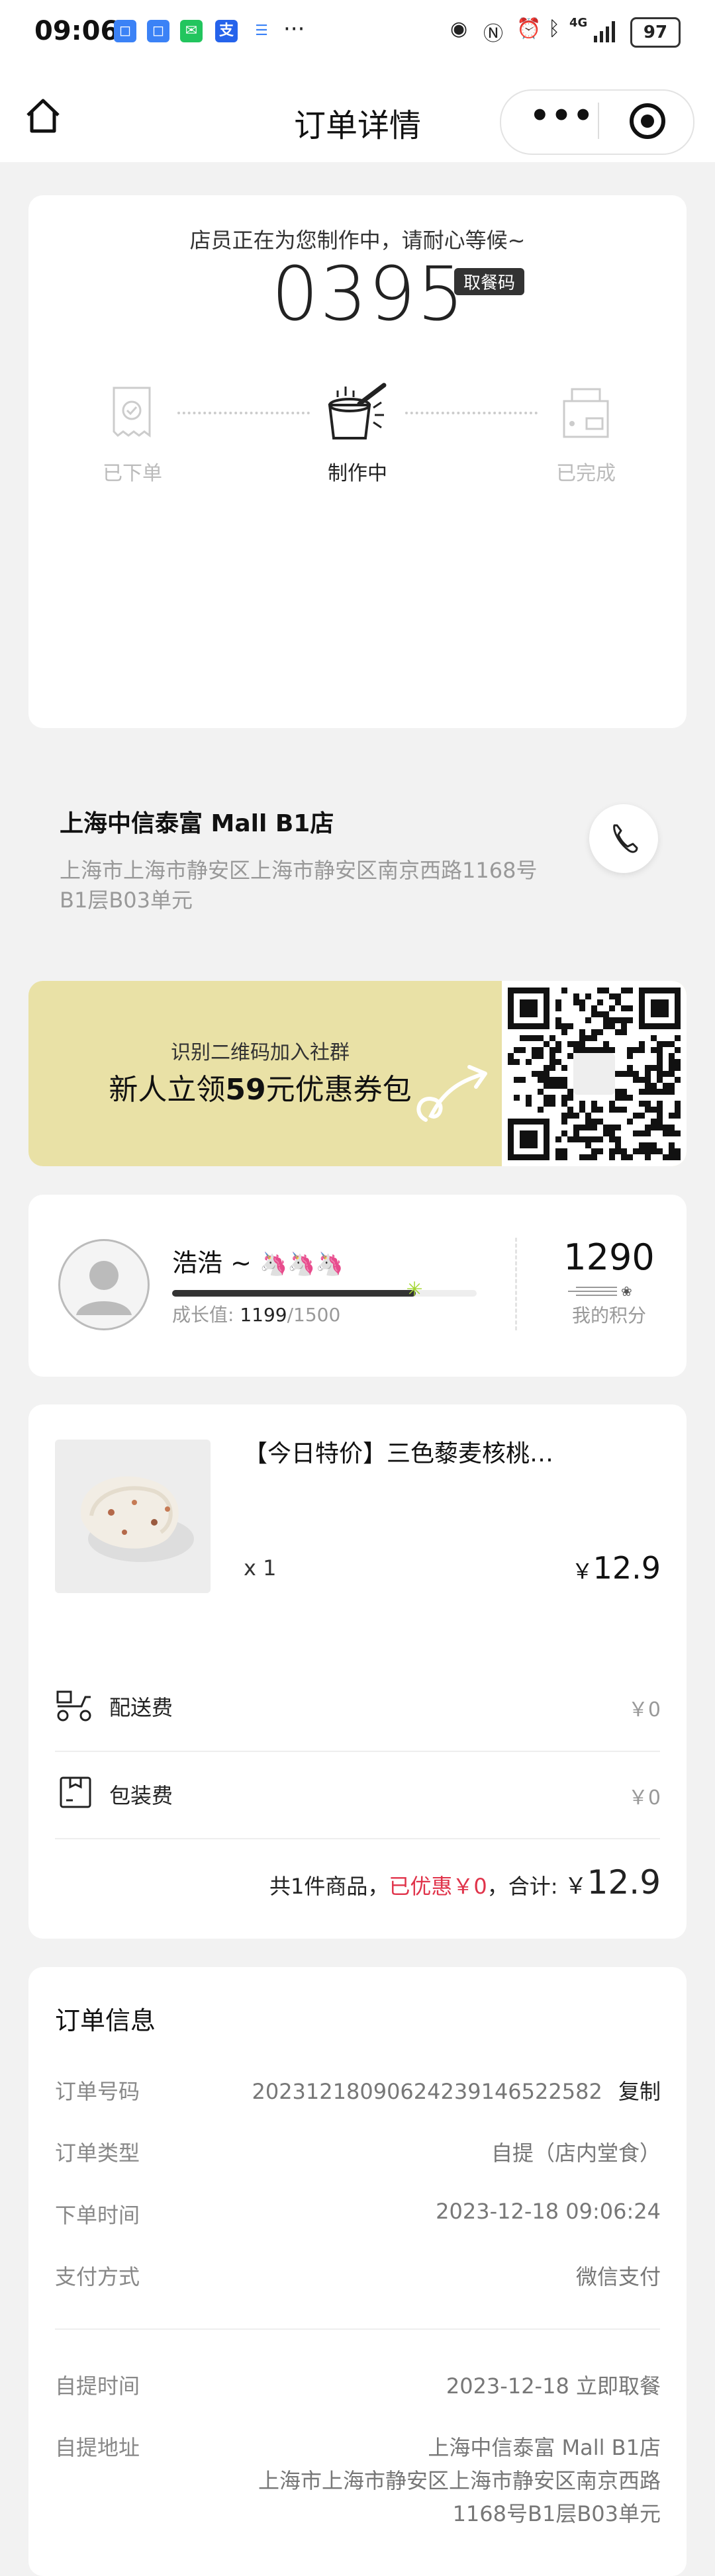 The image size is (715, 2576). Describe the element at coordinates (132, 411) in the screenshot. I see `step-ordered-icon` at that location.